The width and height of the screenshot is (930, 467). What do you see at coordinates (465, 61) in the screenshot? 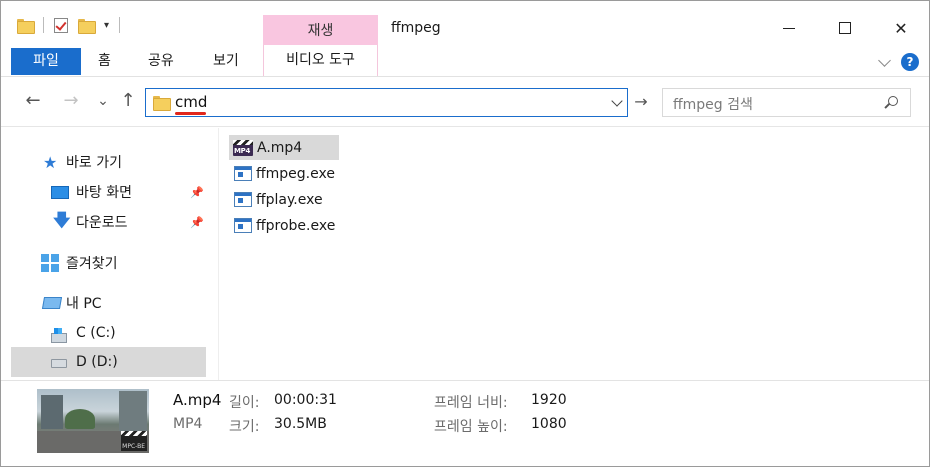
I see `ribbon-tabs: 파일 홈 공유 보기 비디오 도구 ?` at bounding box center [465, 61].